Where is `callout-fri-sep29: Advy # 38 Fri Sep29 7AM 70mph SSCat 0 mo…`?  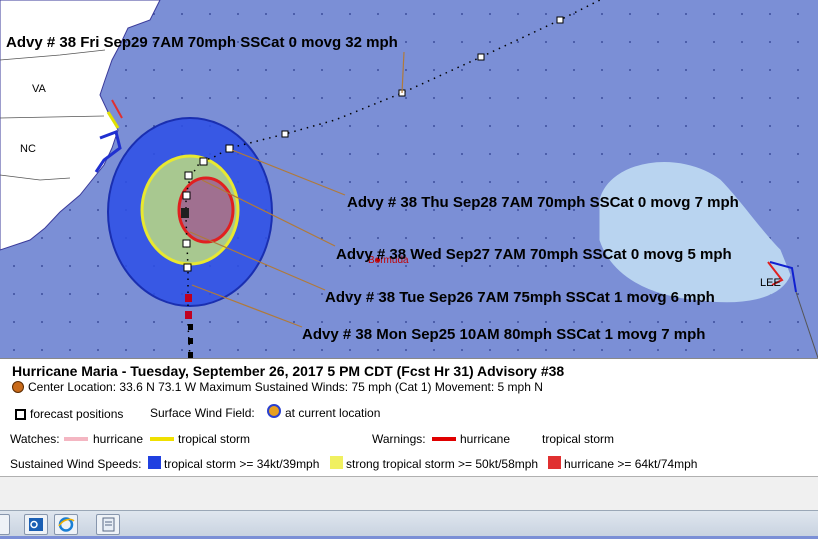
callout-fri-sep29: Advy # 38 Fri Sep29 7AM 70mph SSCat 0 mo… is located at coordinates (202, 42).